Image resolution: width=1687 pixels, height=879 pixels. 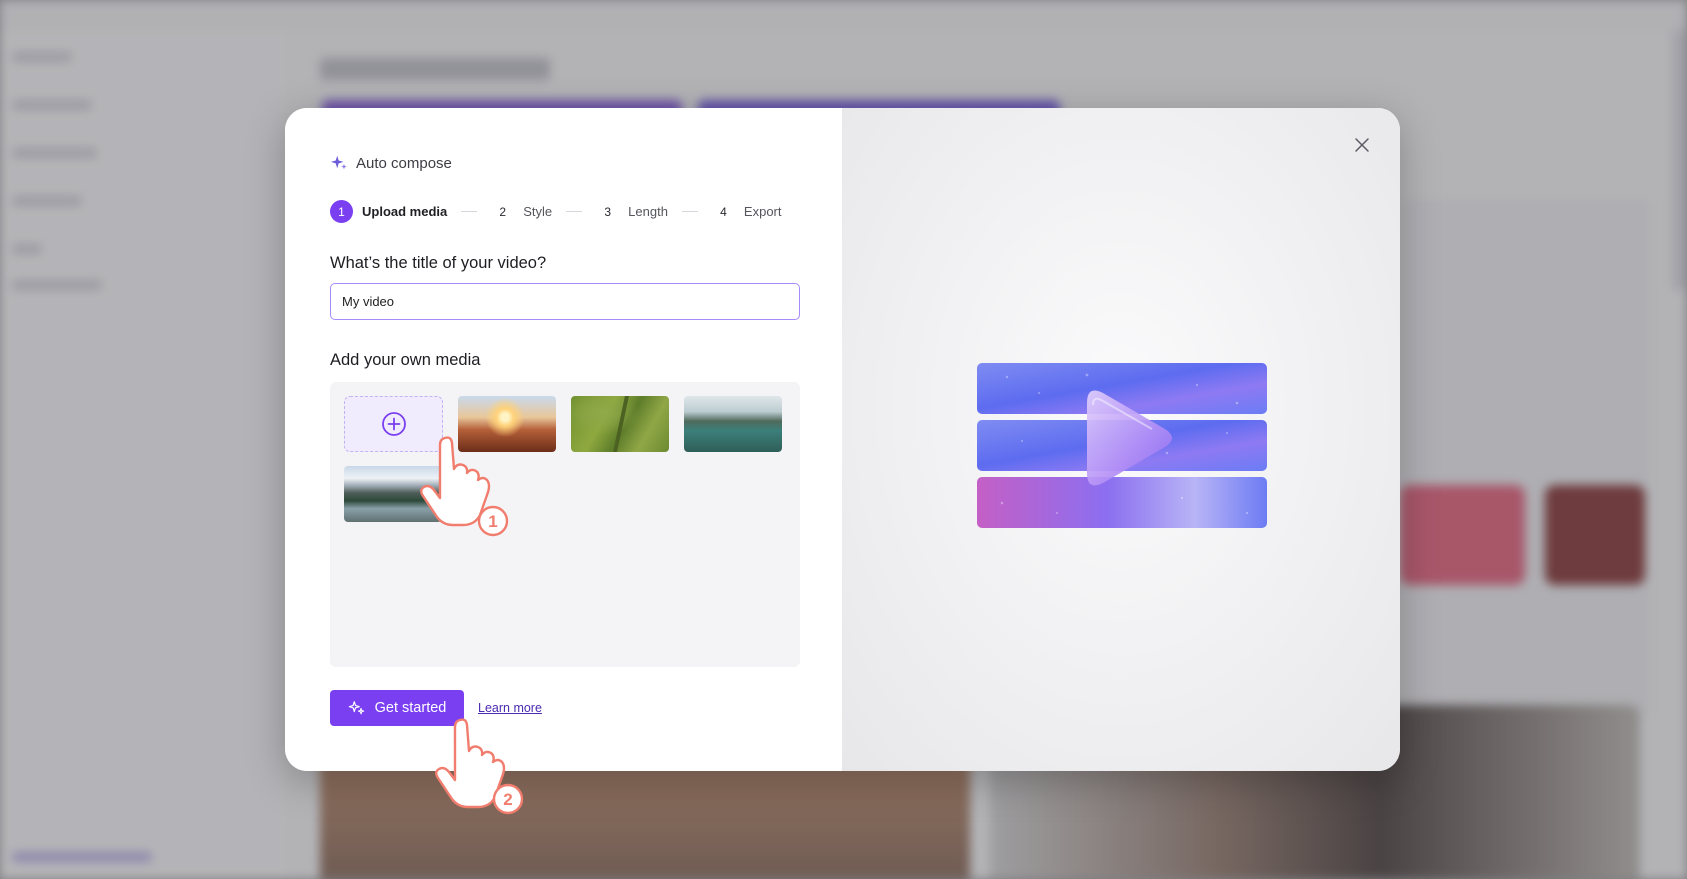 What do you see at coordinates (556, 211) in the screenshot?
I see `stepper: 1 Upload media 2 Style 3 Length 4 Export` at bounding box center [556, 211].